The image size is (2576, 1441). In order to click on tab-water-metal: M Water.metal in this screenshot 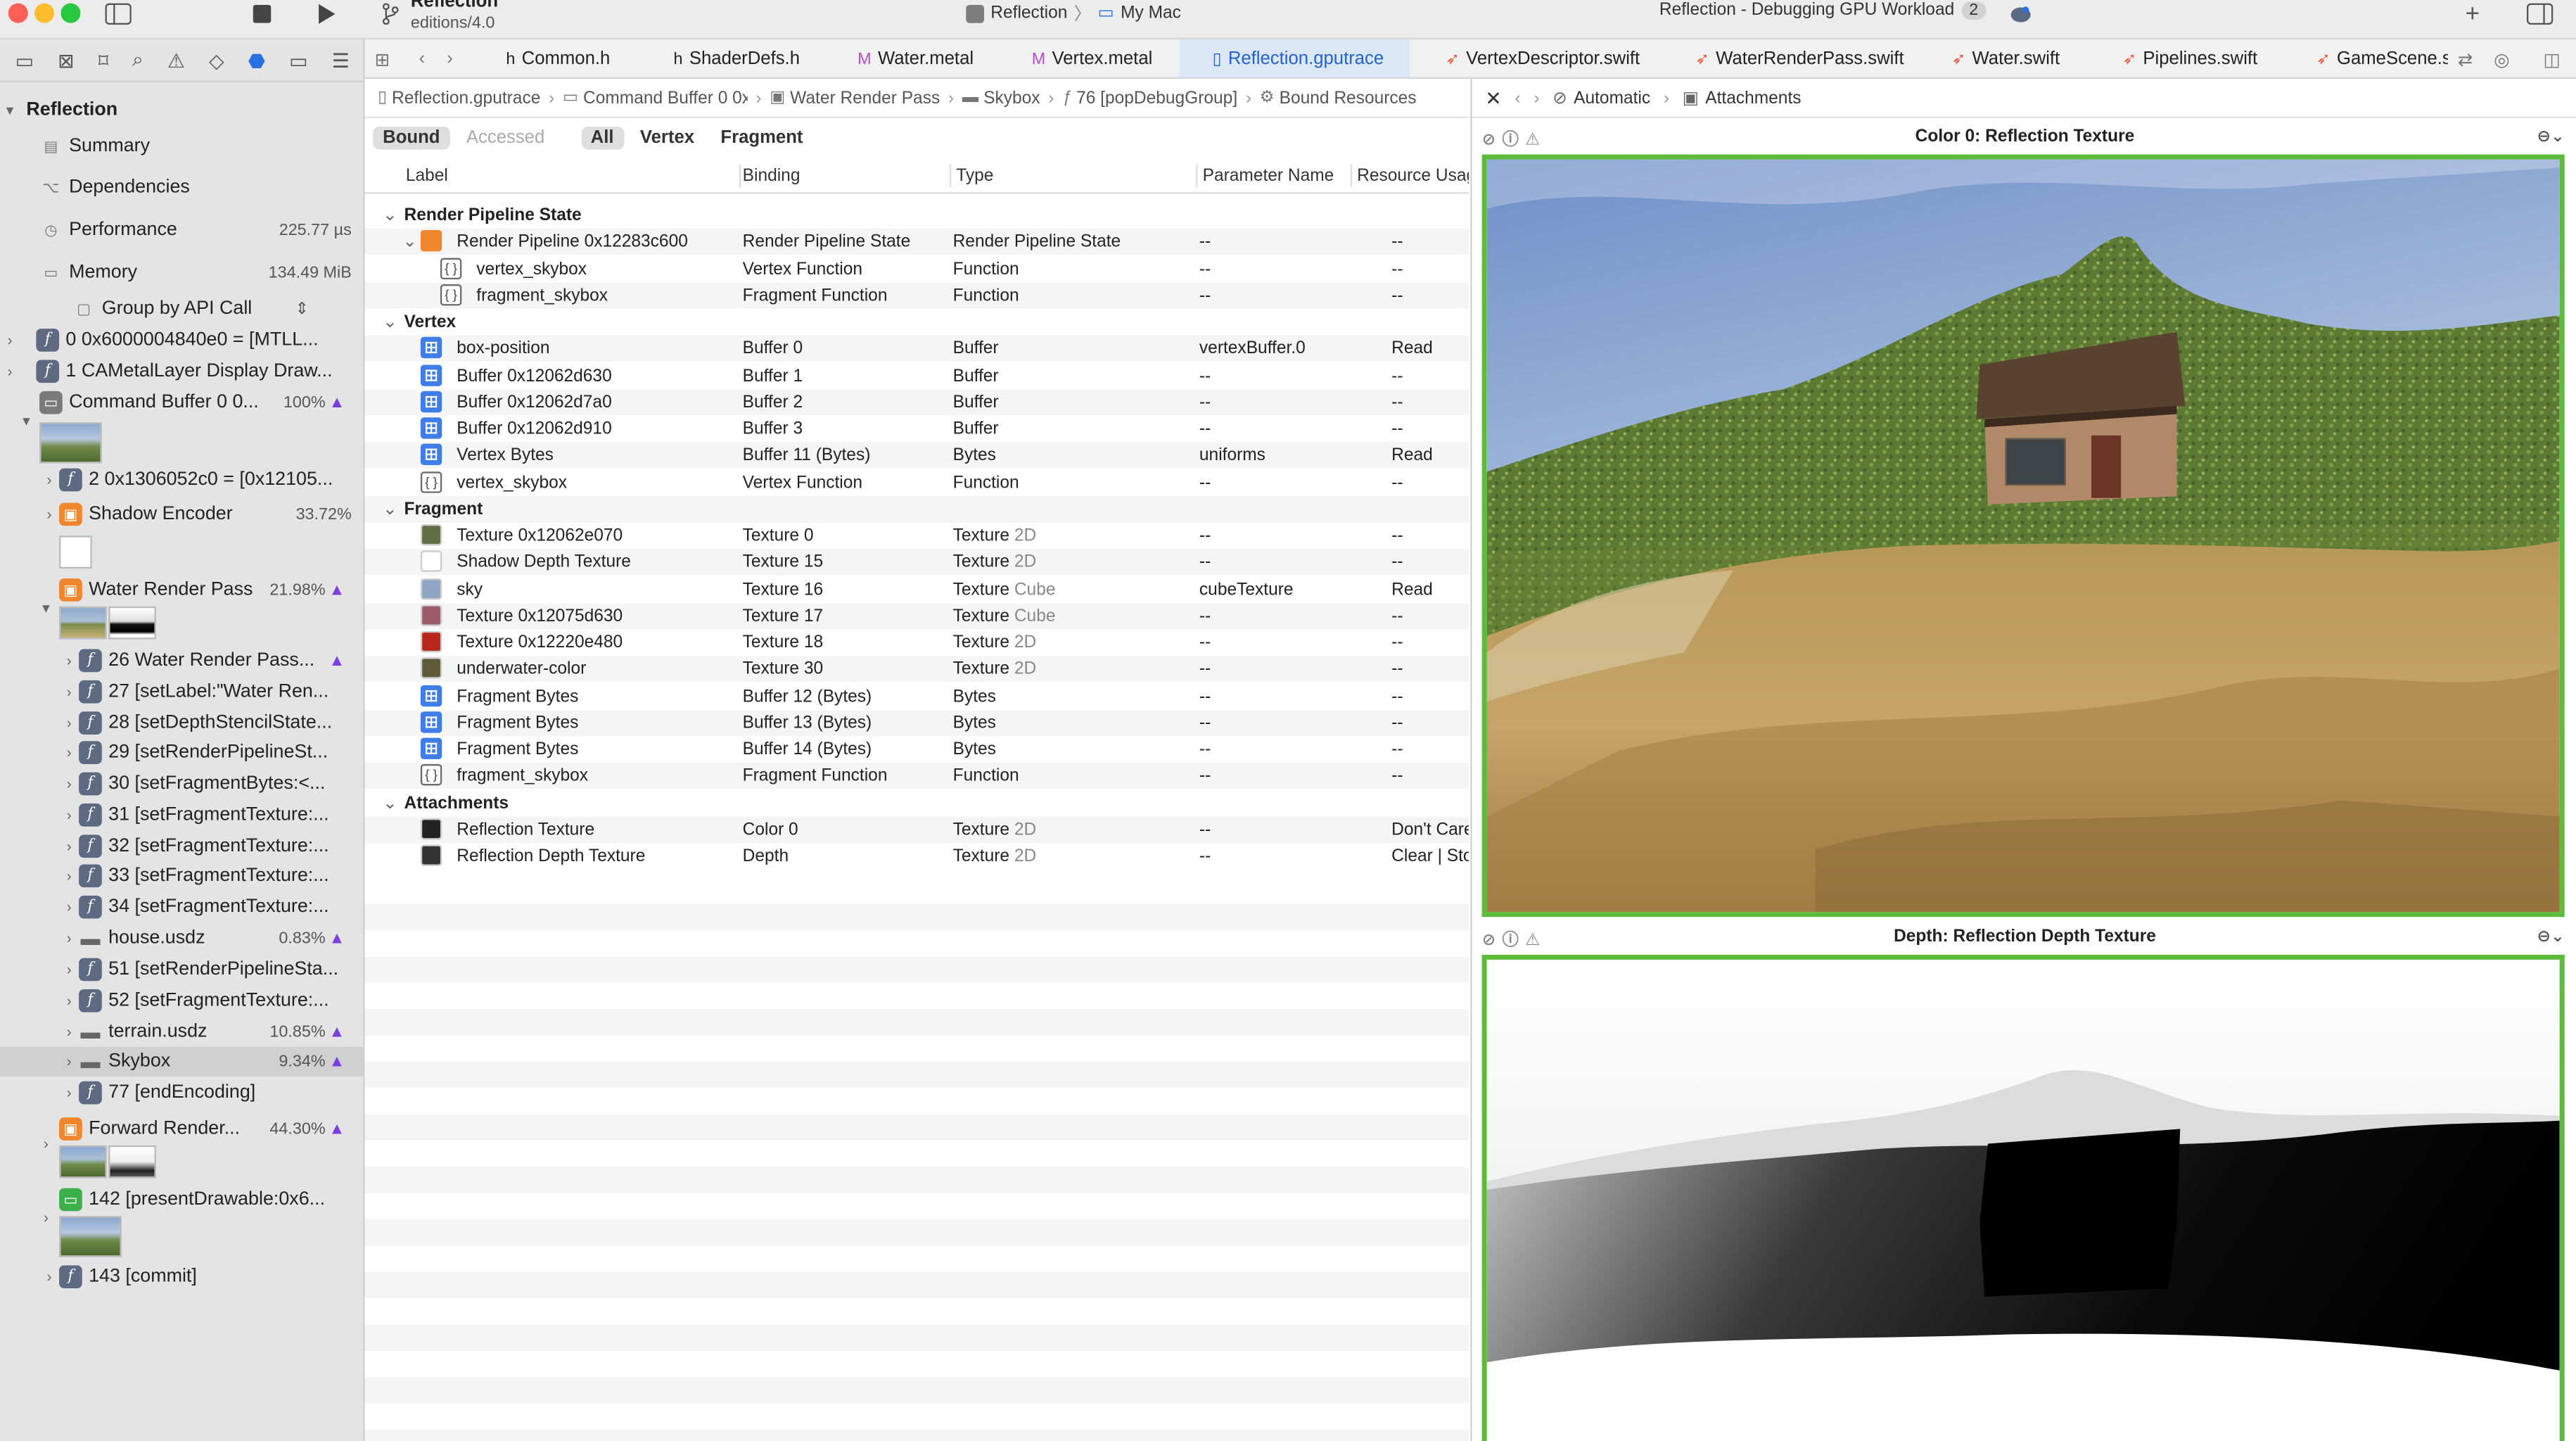, I will do `click(939, 58)`.